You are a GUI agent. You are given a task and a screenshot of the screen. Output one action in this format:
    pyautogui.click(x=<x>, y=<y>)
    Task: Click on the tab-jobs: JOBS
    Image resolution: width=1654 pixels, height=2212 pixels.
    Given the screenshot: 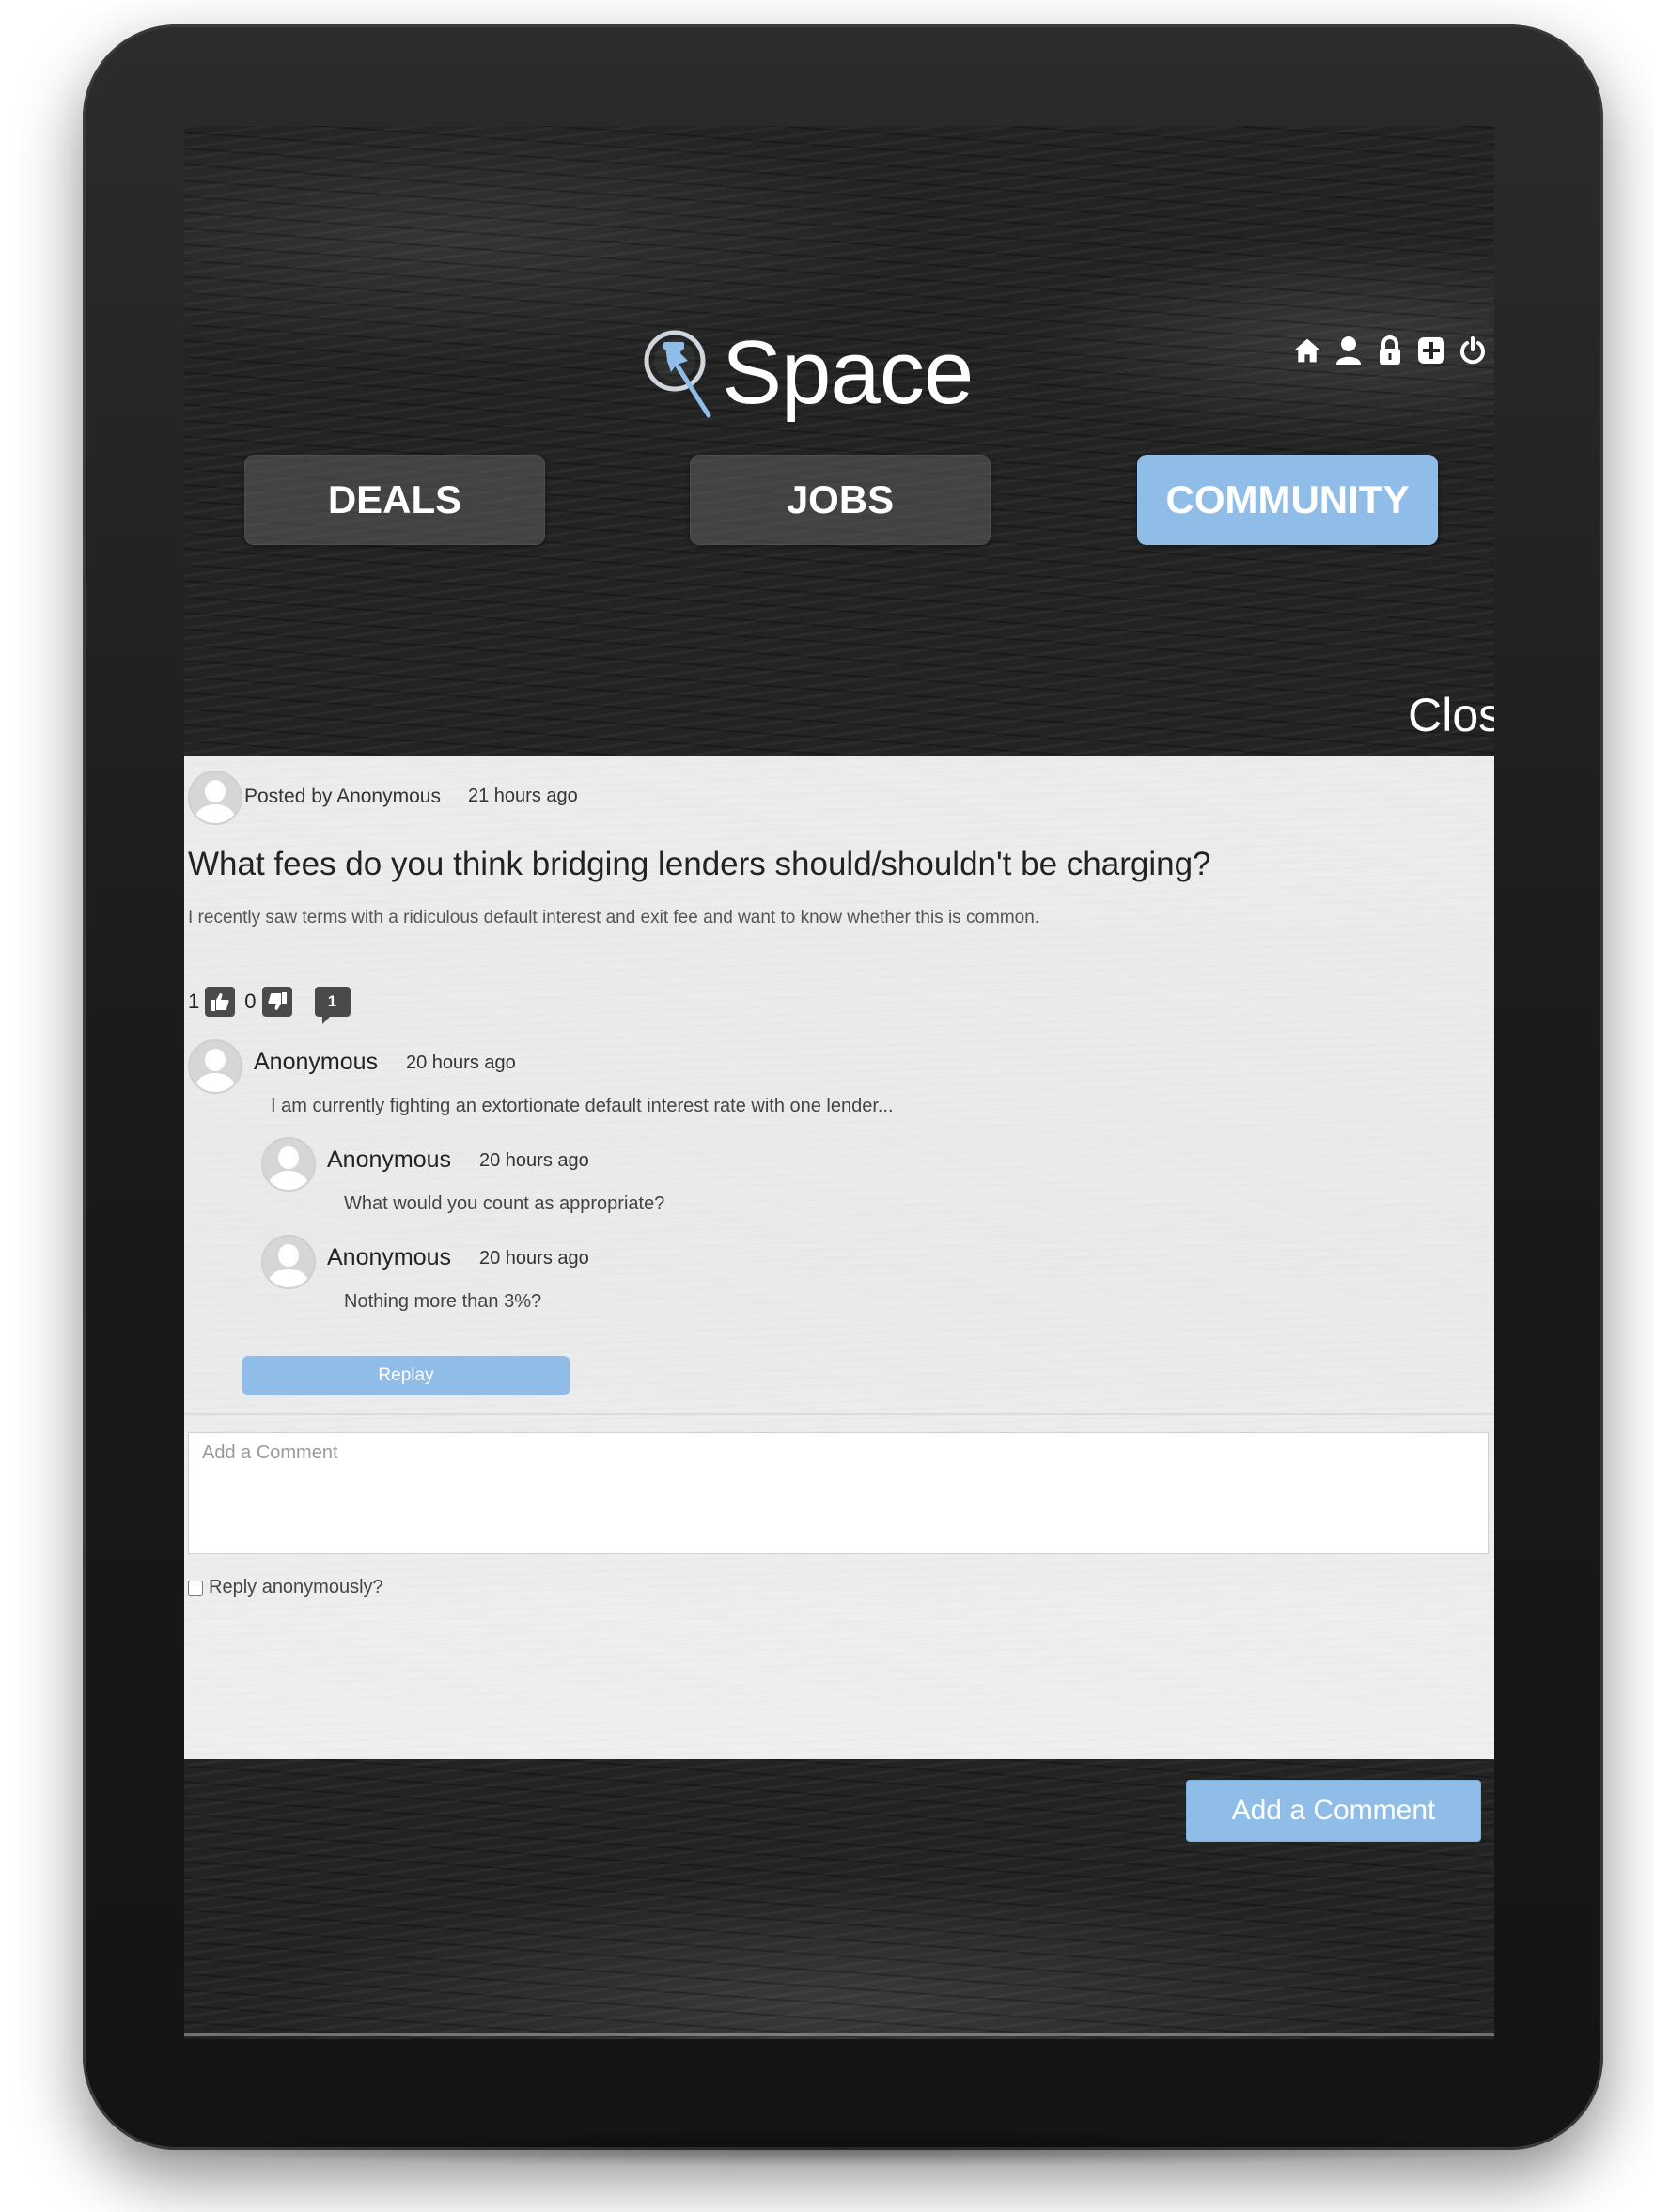 What is the action you would take?
    pyautogui.click(x=840, y=500)
    